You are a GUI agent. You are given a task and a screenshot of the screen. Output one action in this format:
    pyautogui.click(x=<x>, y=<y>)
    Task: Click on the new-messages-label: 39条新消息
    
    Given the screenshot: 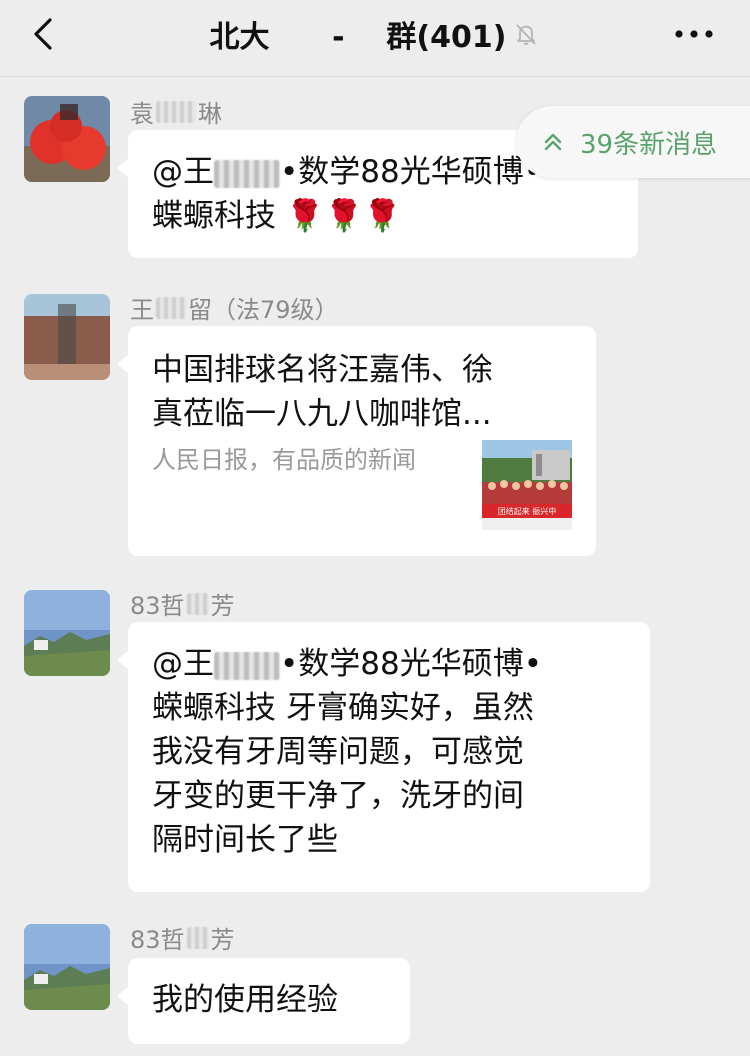 What is the action you would take?
    pyautogui.click(x=649, y=144)
    